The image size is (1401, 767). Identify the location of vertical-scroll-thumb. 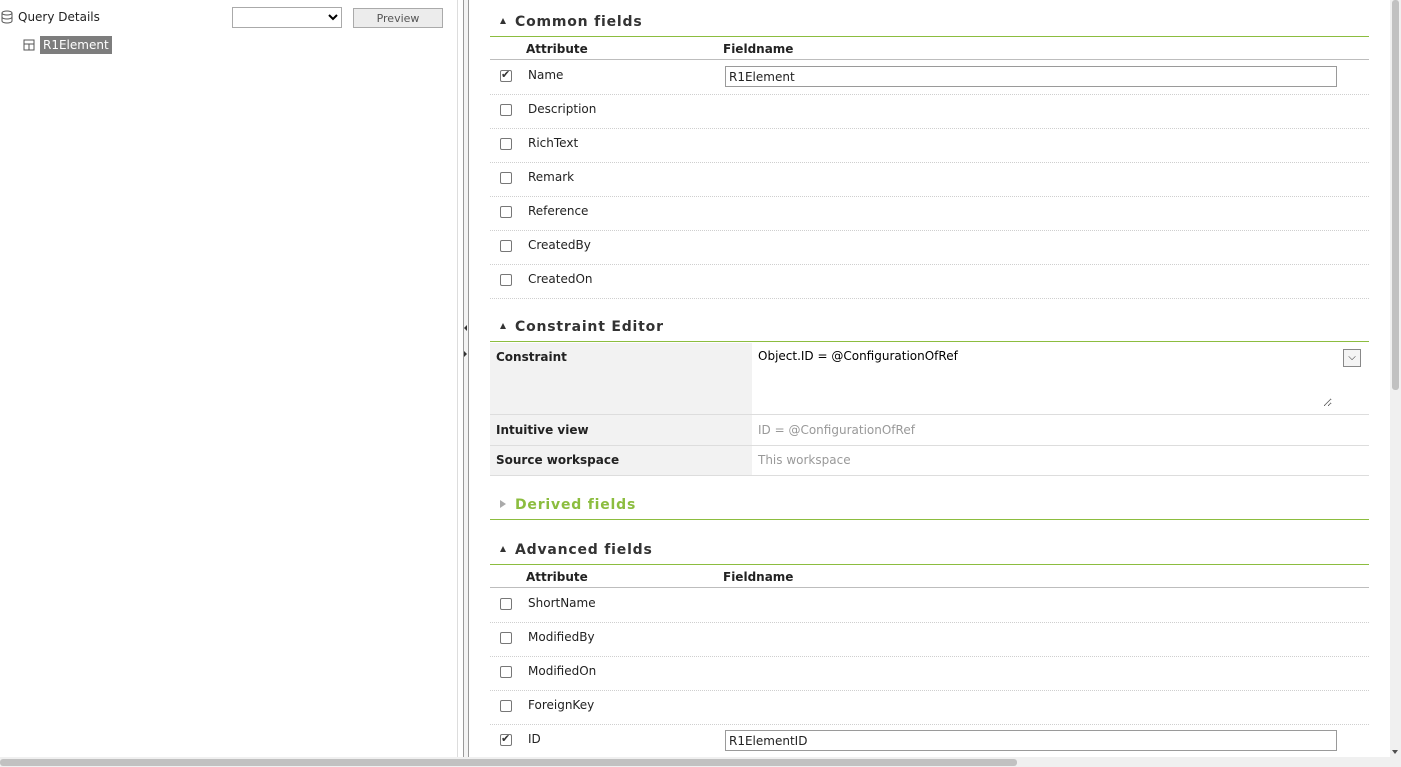
(1395, 195).